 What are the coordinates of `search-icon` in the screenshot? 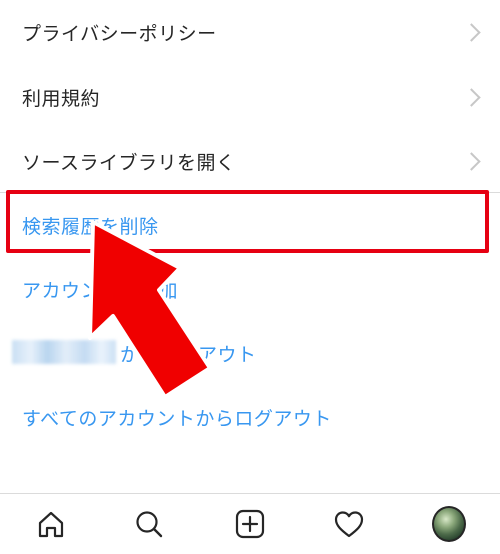 It's located at (149, 524).